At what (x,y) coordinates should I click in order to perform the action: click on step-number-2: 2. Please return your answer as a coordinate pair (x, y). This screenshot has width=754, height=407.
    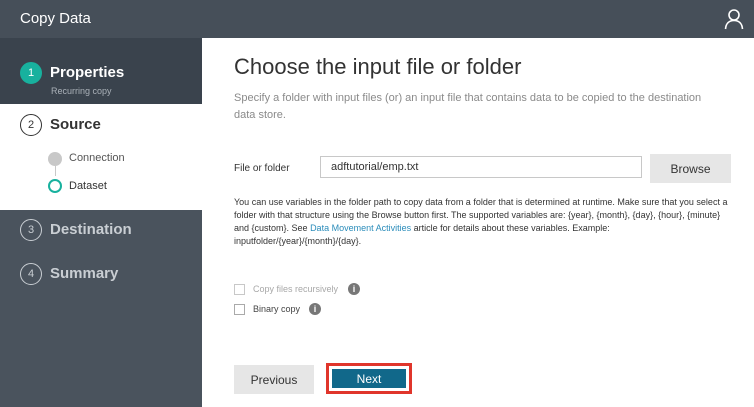
    Looking at the image, I should click on (31, 125).